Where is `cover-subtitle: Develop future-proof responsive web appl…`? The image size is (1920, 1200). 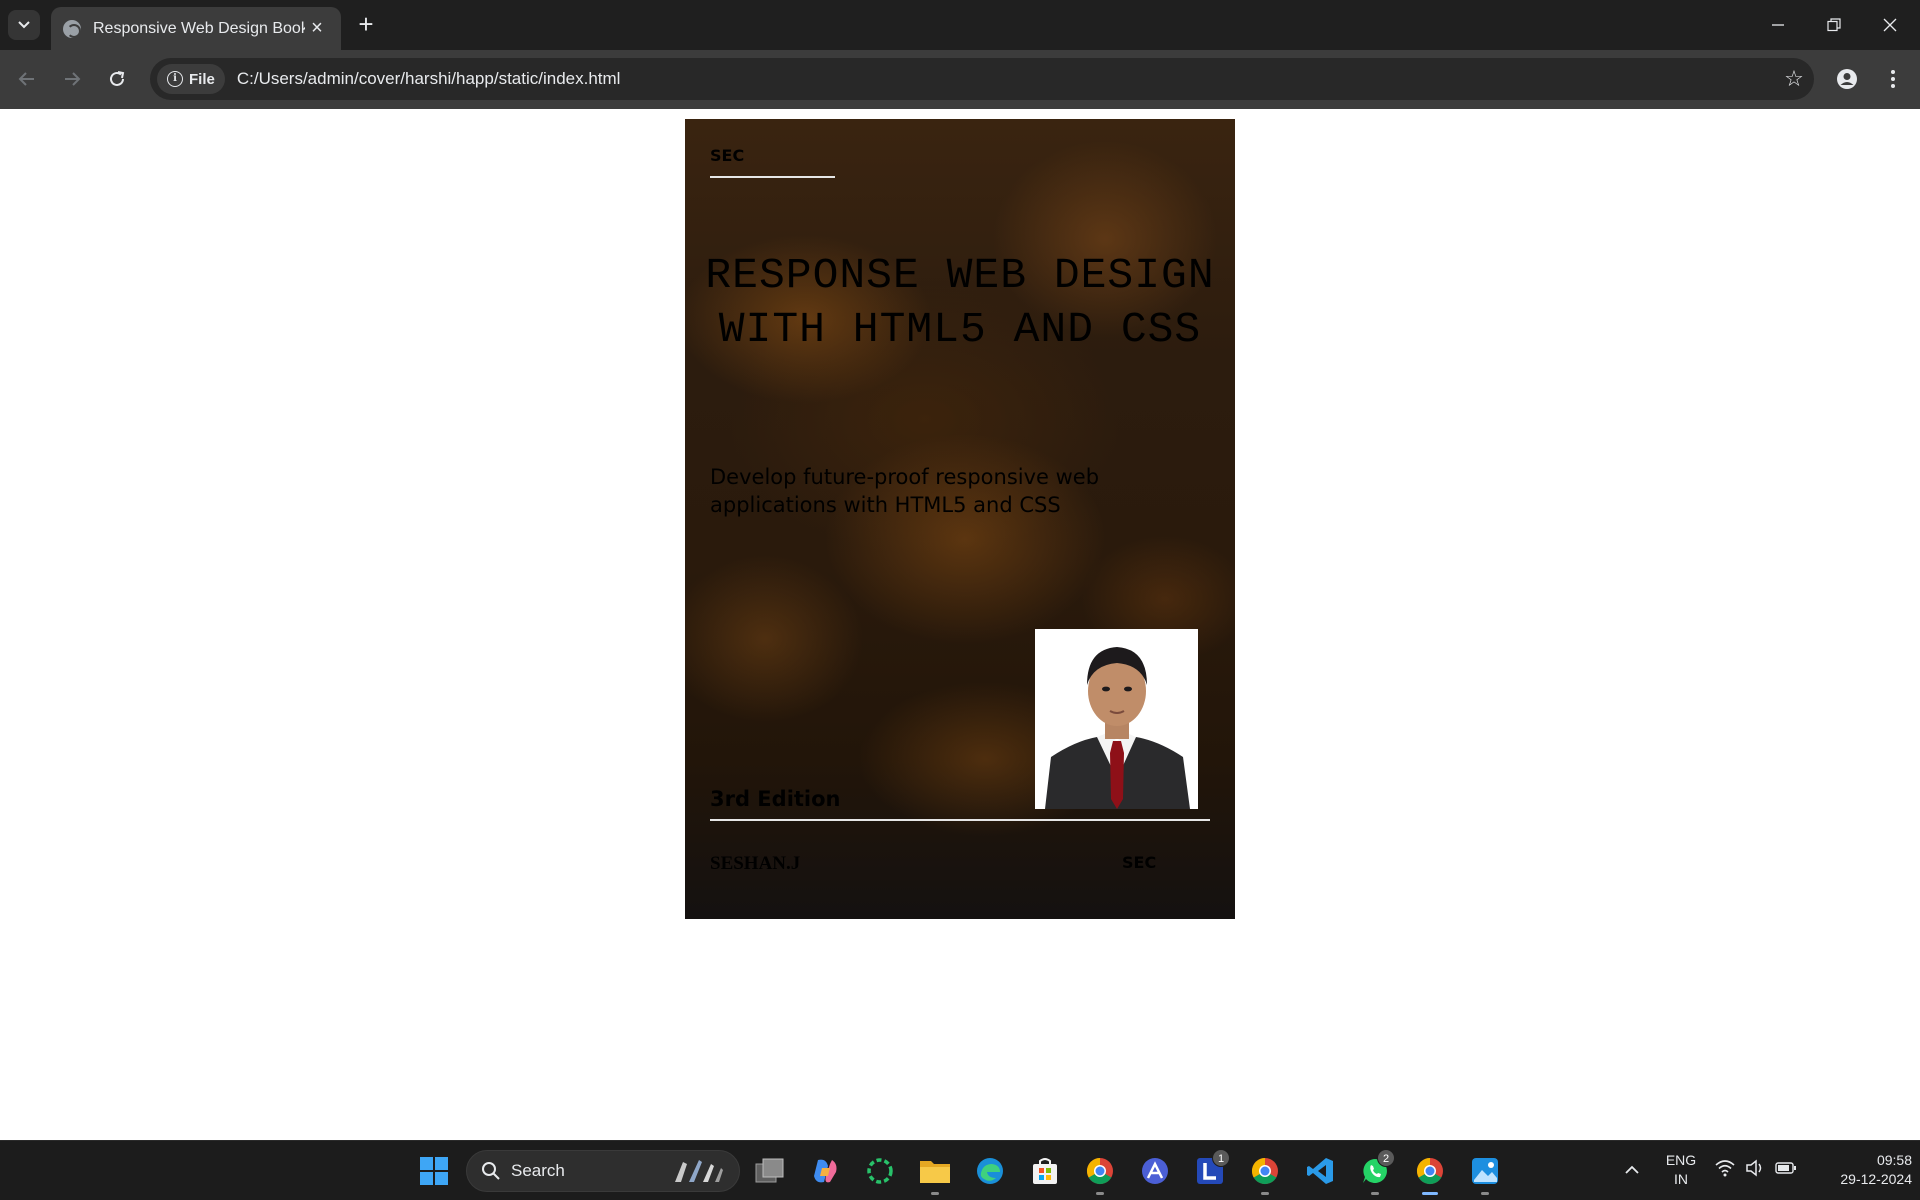
cover-subtitle: Develop future-proof responsive web appl… is located at coordinates (905, 491).